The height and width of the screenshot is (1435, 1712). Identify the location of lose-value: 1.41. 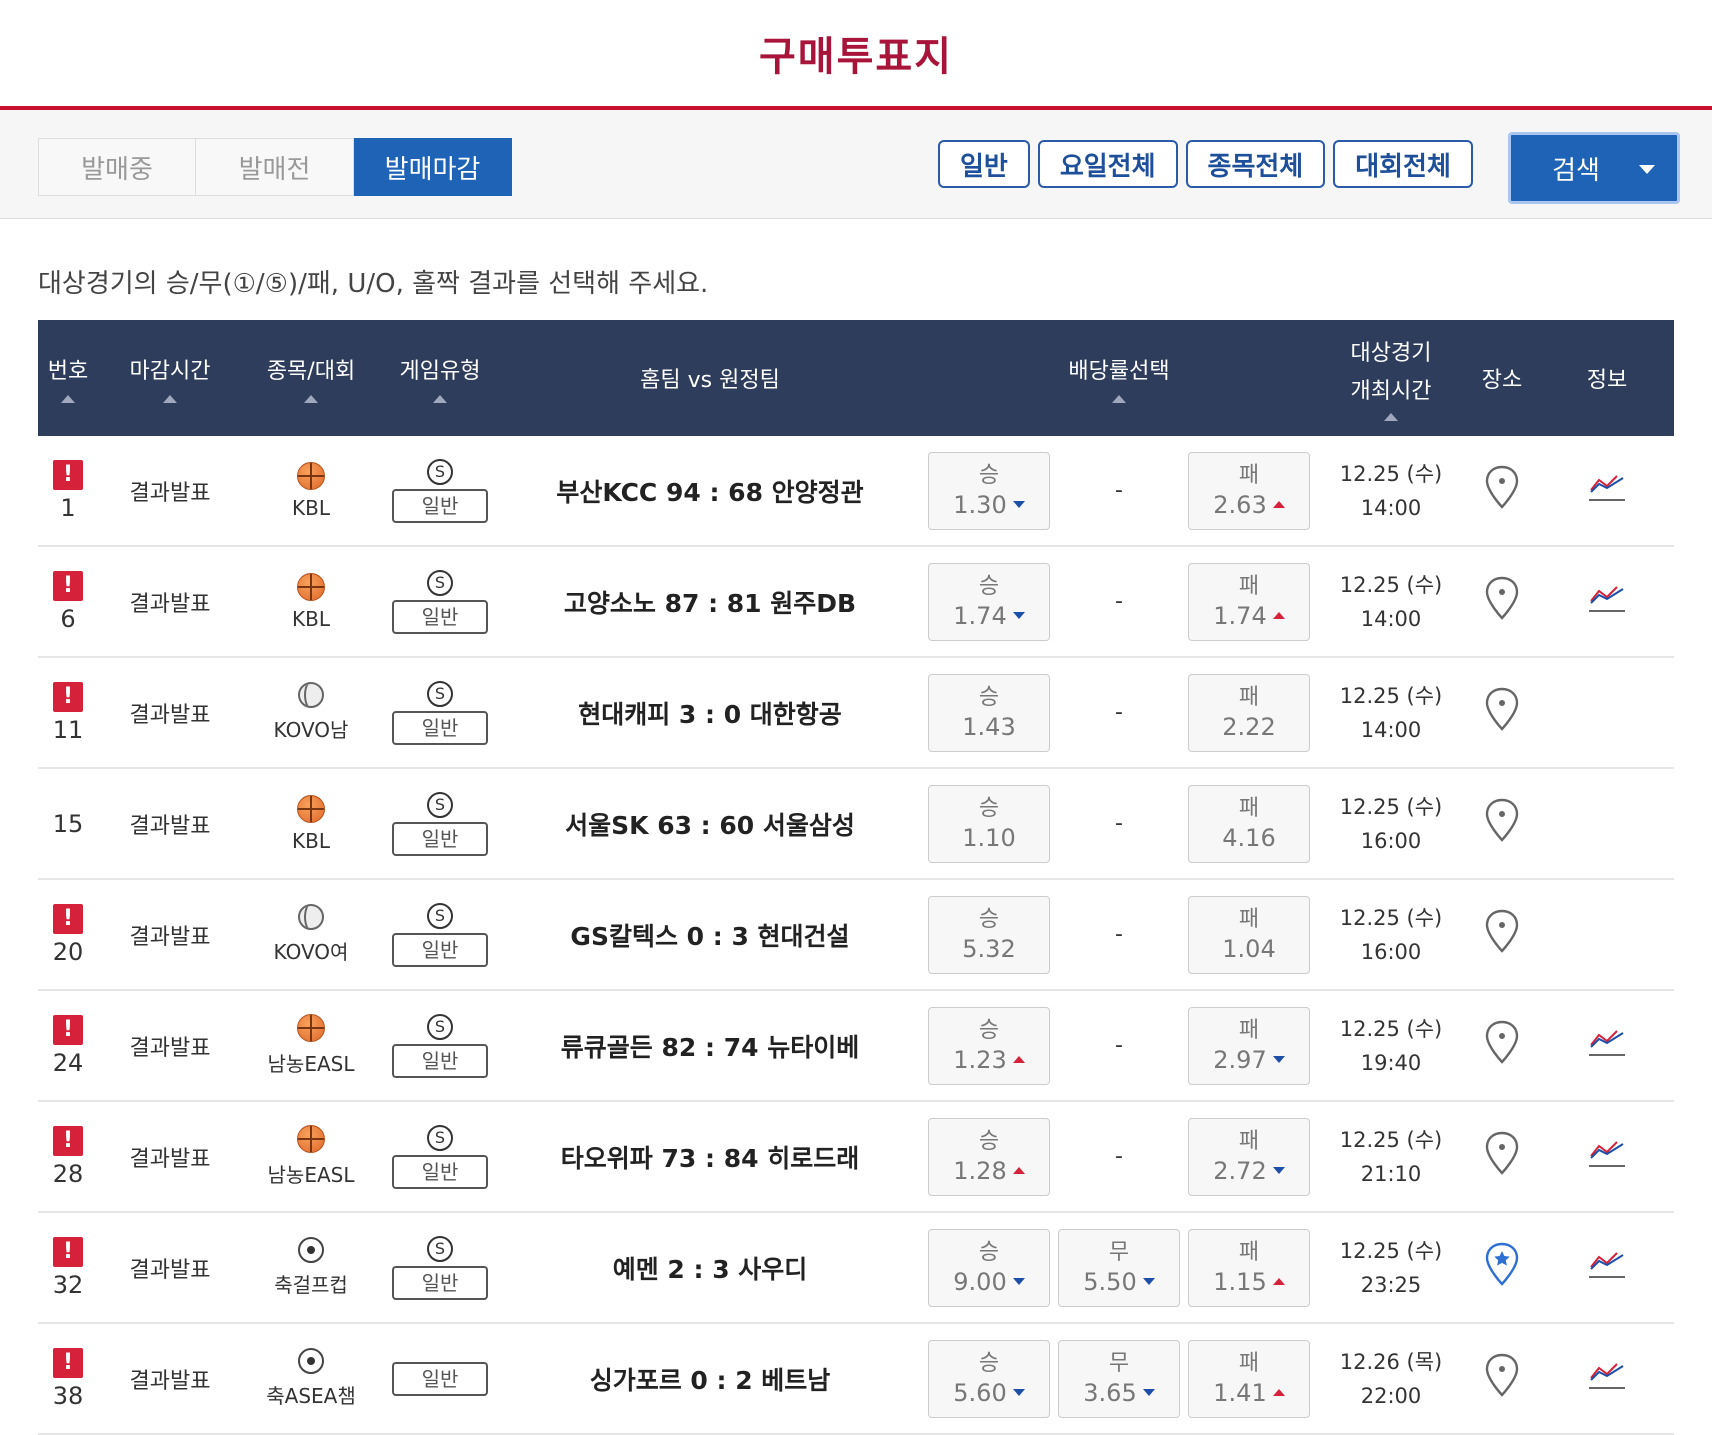
(1240, 1392).